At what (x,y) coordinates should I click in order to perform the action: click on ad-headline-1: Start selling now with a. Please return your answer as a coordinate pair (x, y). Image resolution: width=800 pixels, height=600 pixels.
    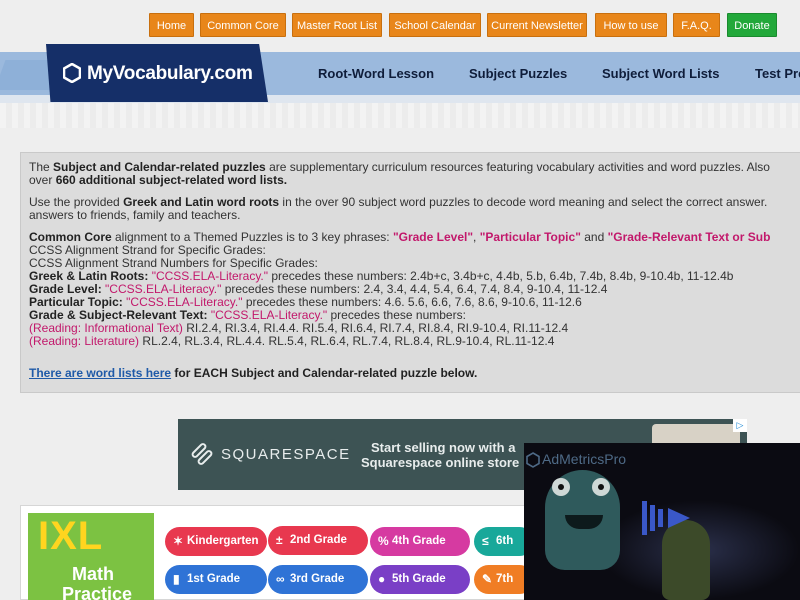
    Looking at the image, I should click on (443, 447).